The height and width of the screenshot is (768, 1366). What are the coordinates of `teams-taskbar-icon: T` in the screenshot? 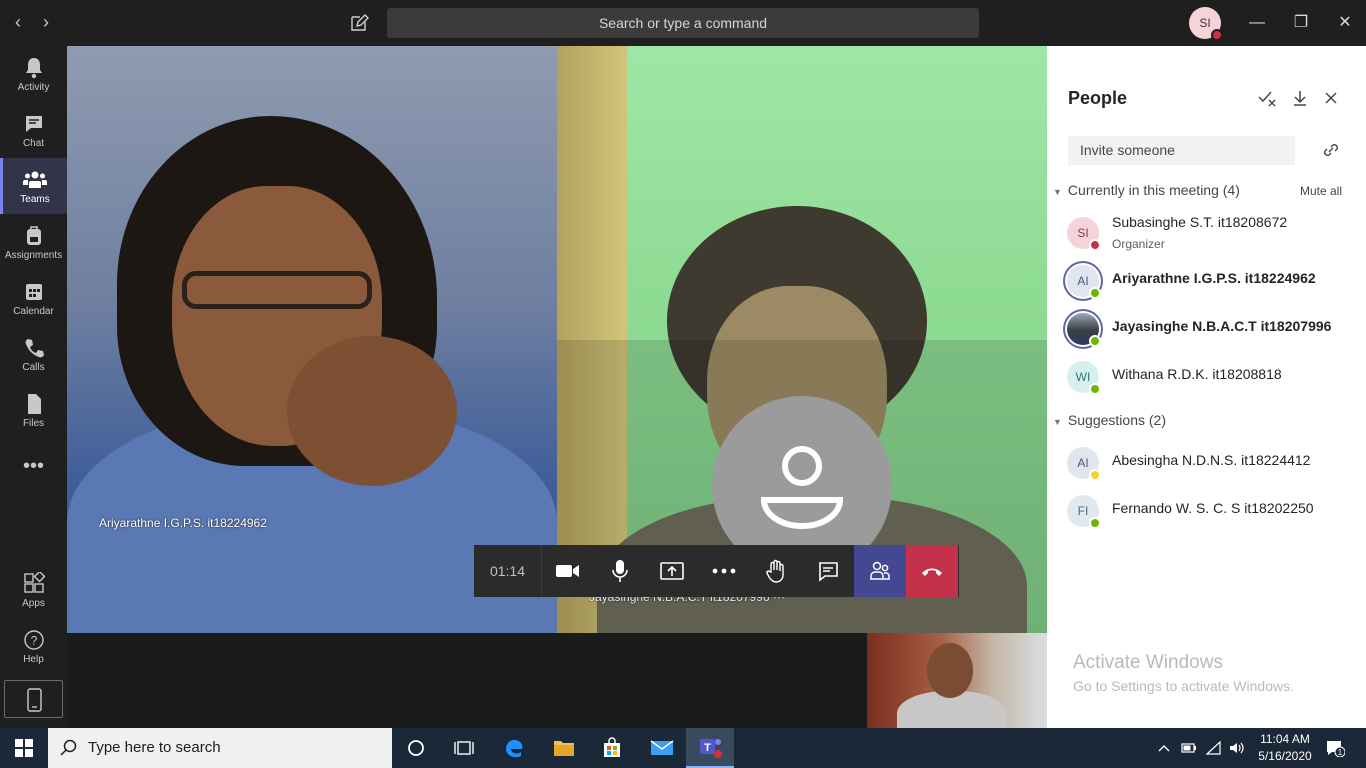 It's located at (710, 748).